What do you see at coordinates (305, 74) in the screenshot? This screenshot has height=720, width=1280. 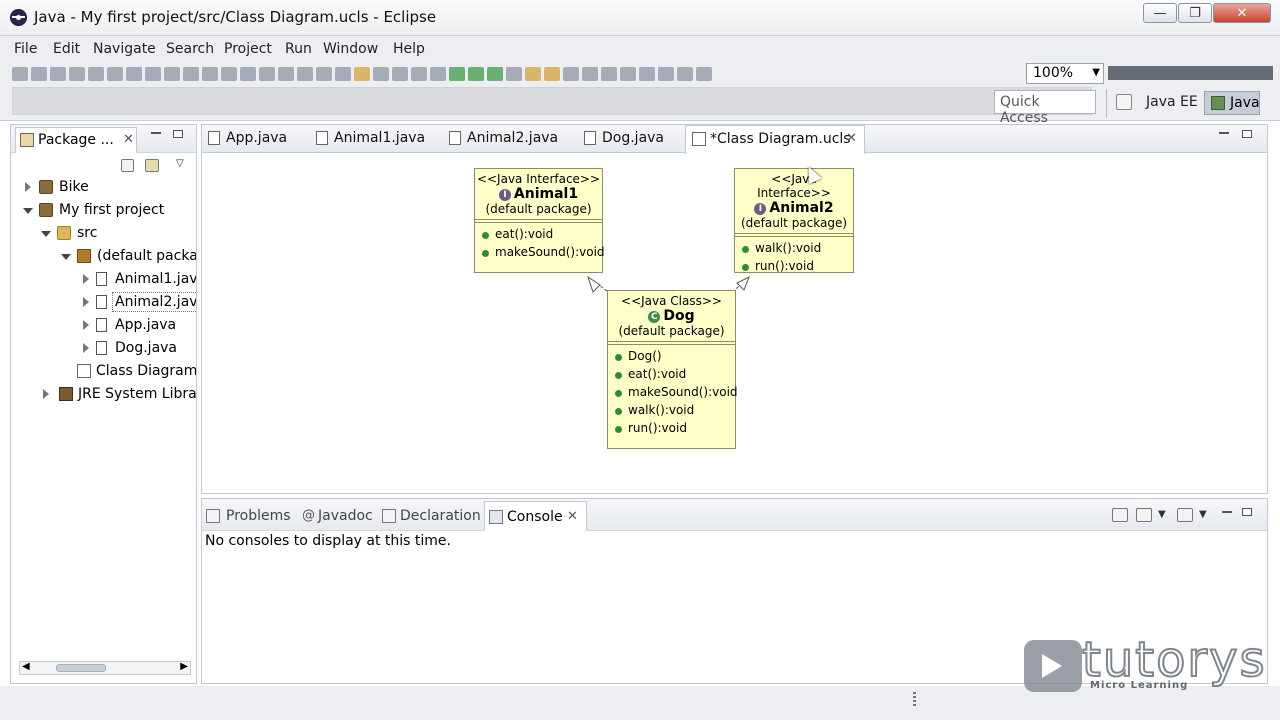 I see `connection-icon` at bounding box center [305, 74].